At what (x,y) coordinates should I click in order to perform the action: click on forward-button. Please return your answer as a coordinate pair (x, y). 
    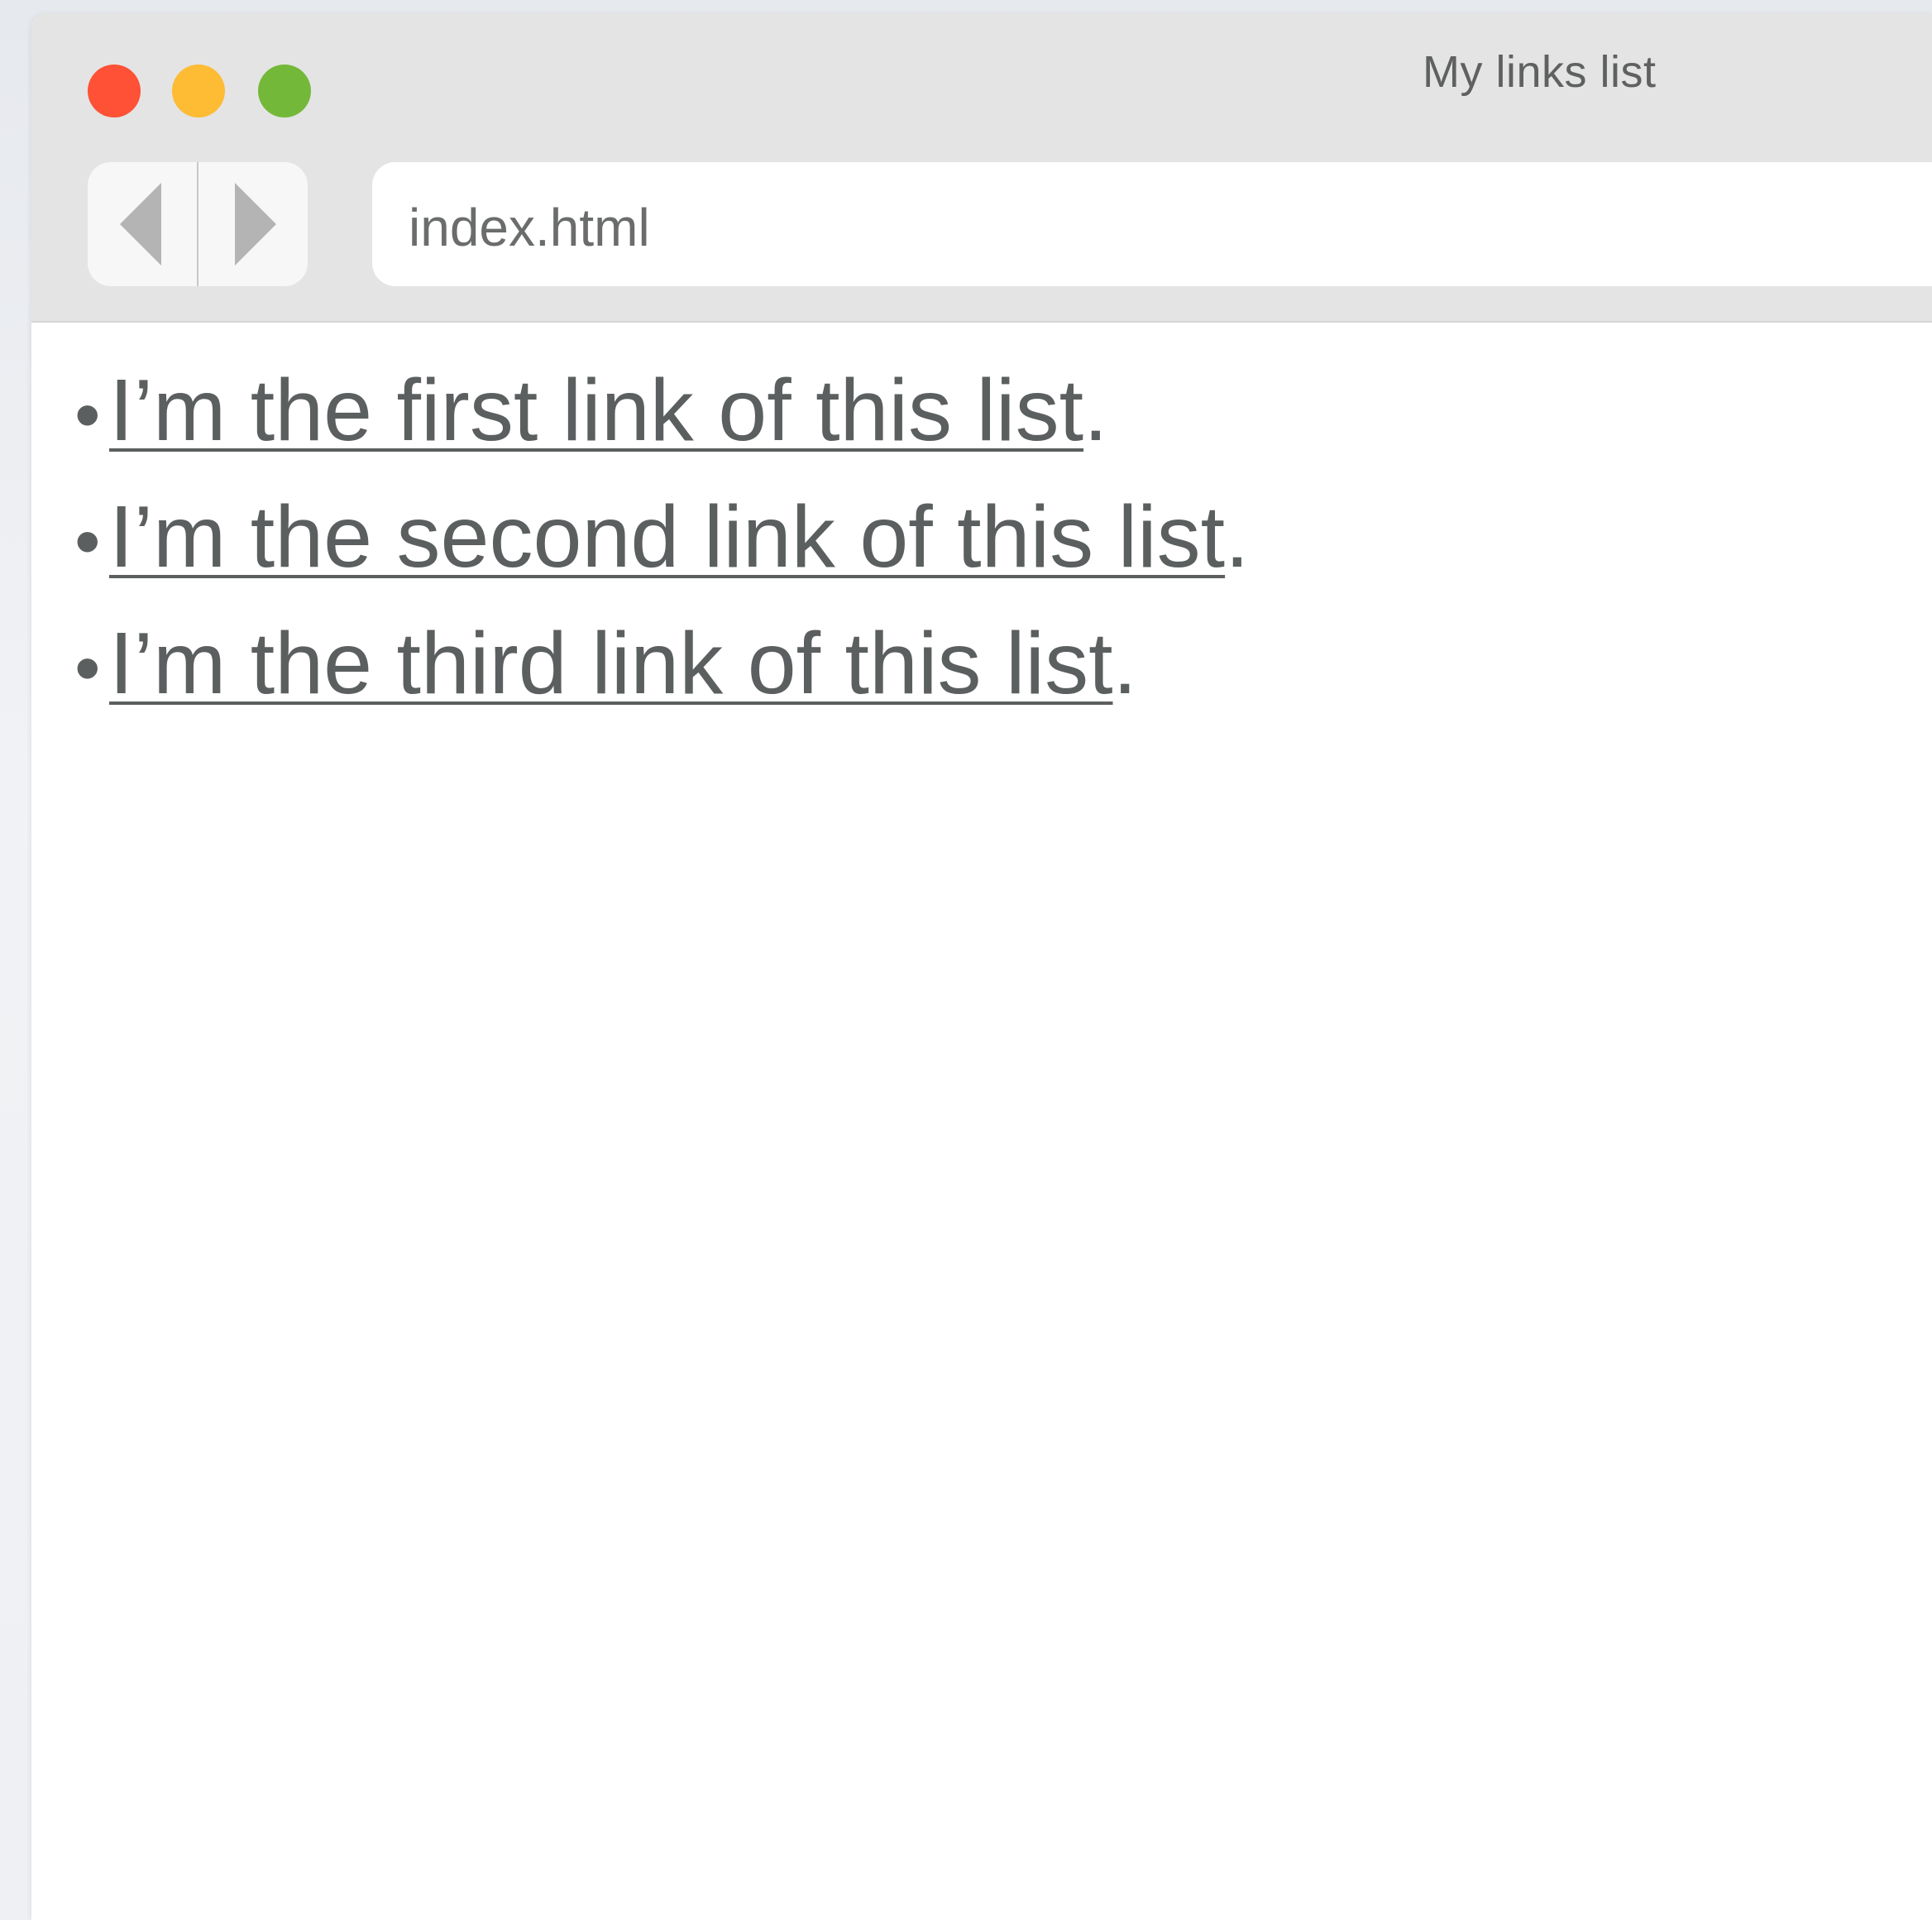
    Looking at the image, I should click on (253, 224).